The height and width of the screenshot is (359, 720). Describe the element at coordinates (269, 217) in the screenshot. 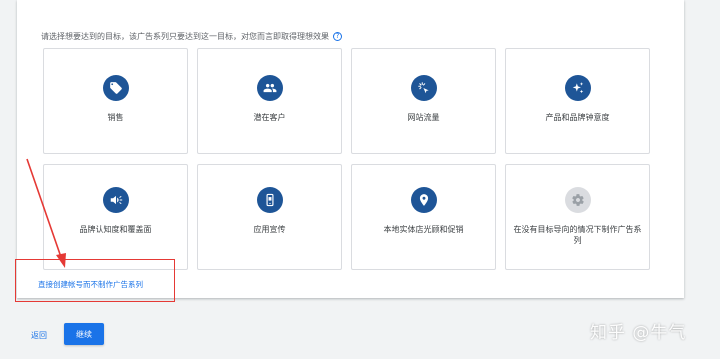

I see `goal-tile-app-promotion: 应用宣传` at that location.